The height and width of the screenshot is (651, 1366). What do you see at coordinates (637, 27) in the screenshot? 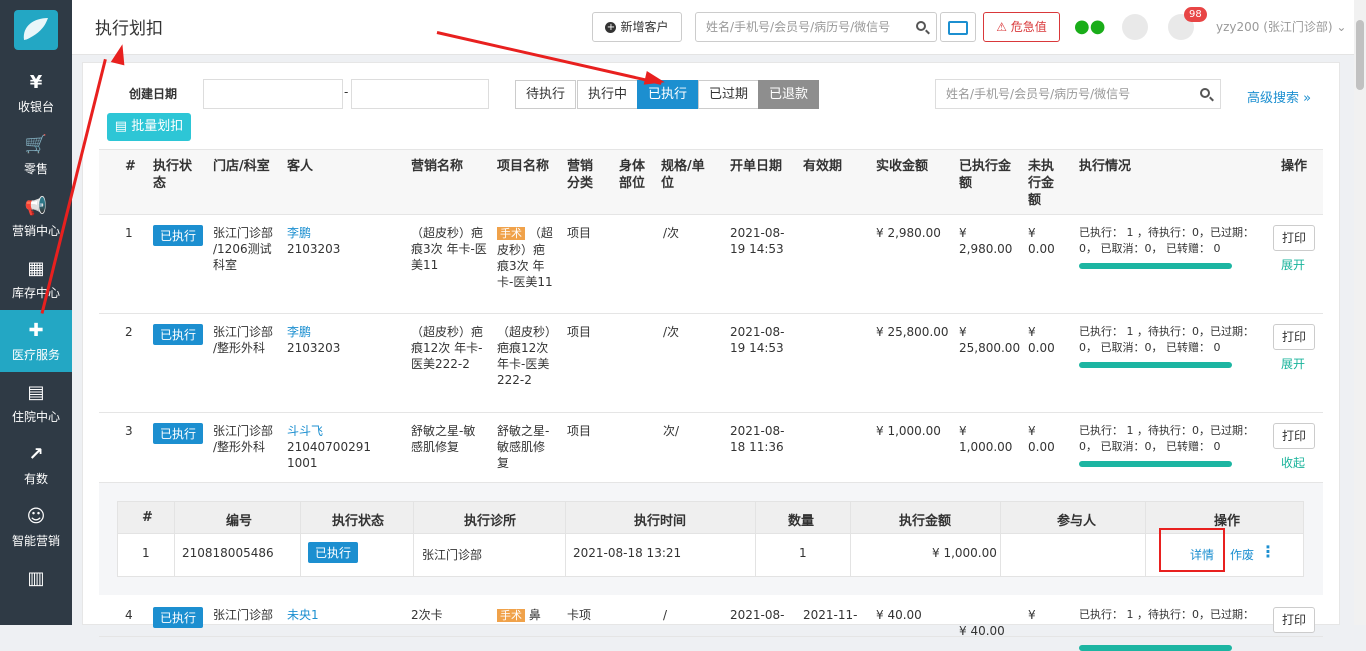
I see `new-customer-button: + 新增客户` at bounding box center [637, 27].